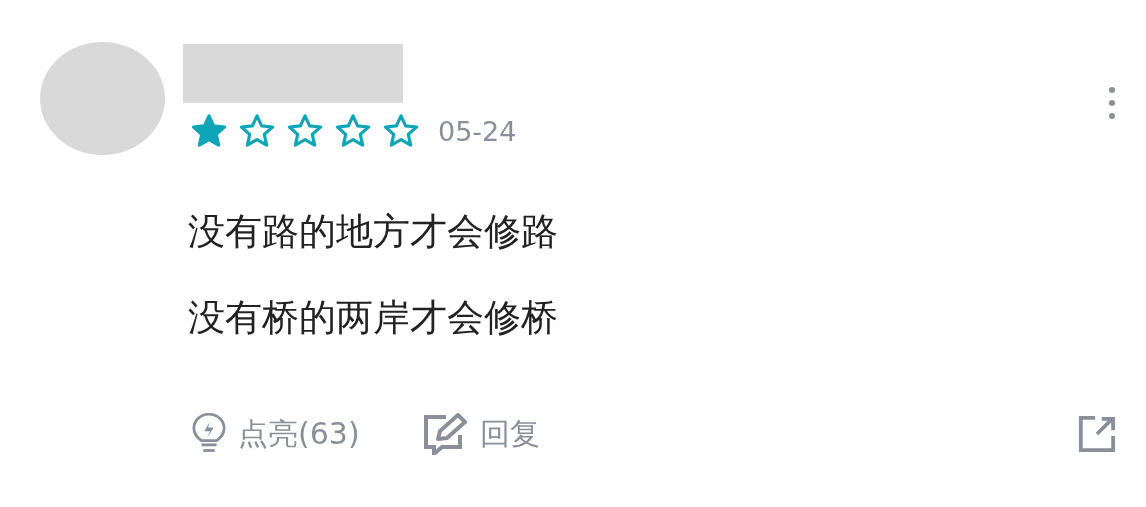  Describe the element at coordinates (509, 434) in the screenshot. I see `reply-button: 回复` at that location.